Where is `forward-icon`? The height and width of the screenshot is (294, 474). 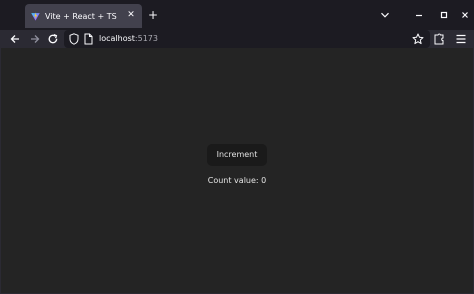
forward-icon is located at coordinates (35, 39).